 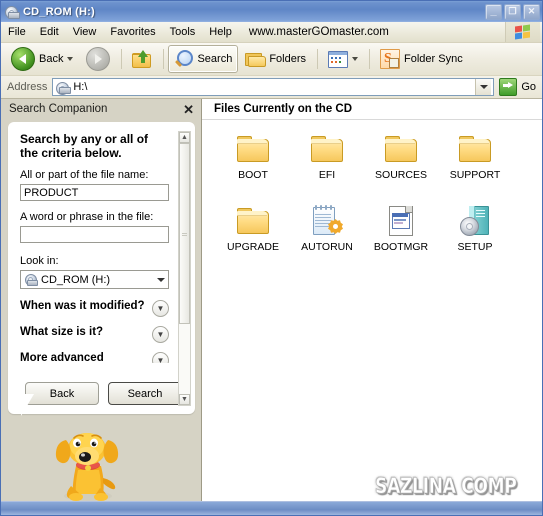 I want to click on address-value: H:\, so click(x=80, y=87).